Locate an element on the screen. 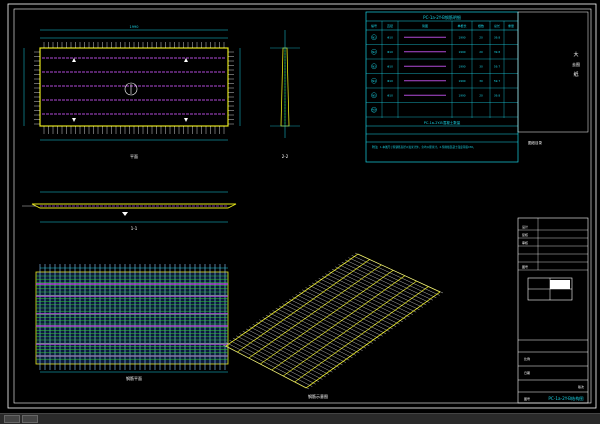  side-char-1: 大 is located at coordinates (575, 54).